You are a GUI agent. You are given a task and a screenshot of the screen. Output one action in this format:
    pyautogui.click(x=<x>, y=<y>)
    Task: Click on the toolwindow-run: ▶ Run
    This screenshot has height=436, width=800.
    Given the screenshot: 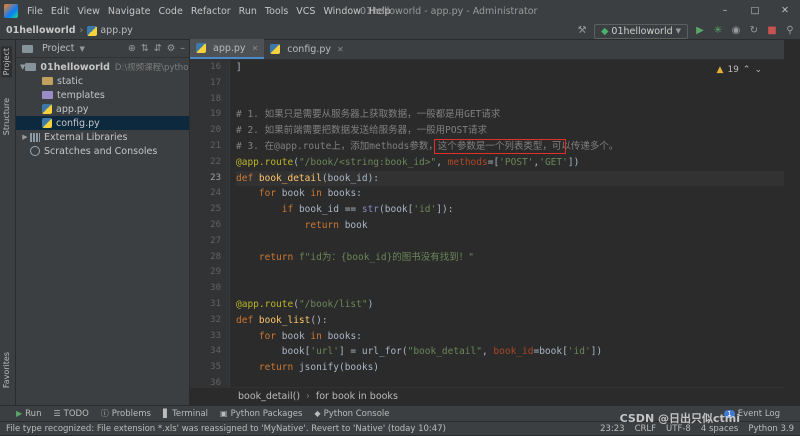 What is the action you would take?
    pyautogui.click(x=28, y=414)
    